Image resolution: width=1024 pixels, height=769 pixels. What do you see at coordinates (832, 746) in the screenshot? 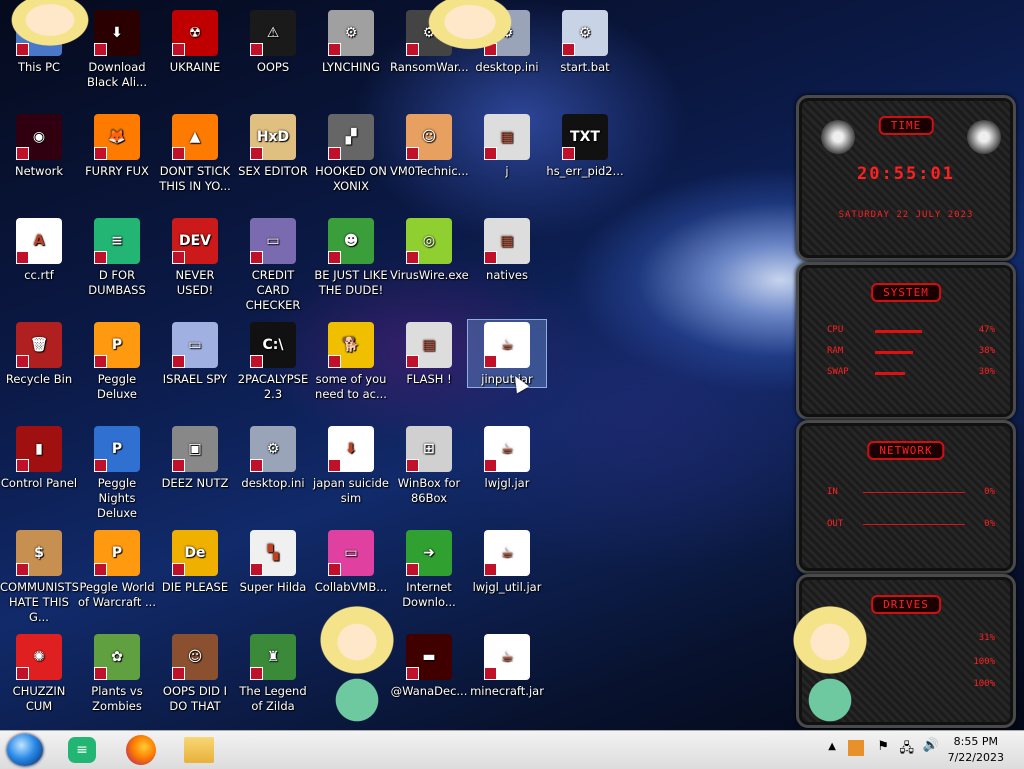
I see `tray-overflow-chevron-icon: ▲` at bounding box center [832, 746].